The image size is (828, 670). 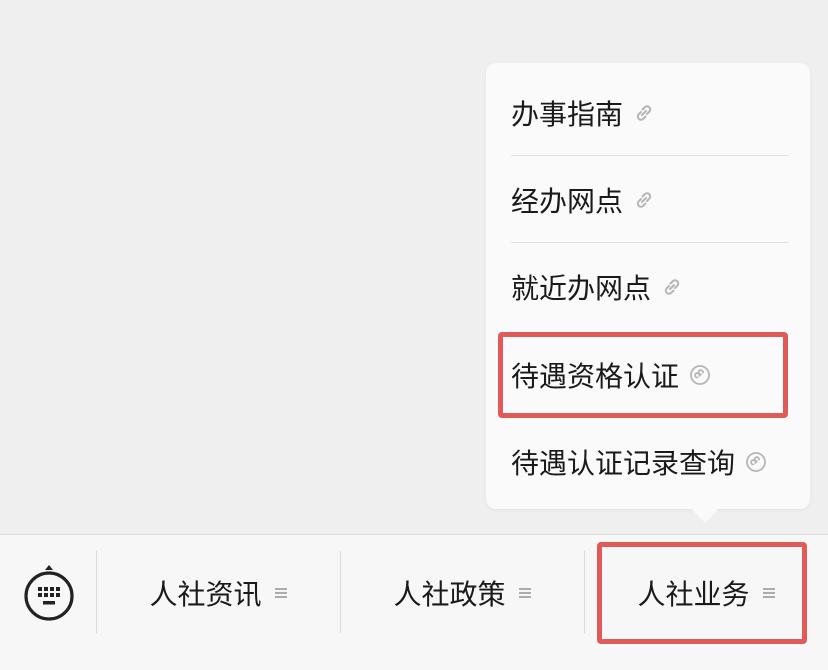 I want to click on menu-item-label: 就近办网点, so click(x=581, y=288).